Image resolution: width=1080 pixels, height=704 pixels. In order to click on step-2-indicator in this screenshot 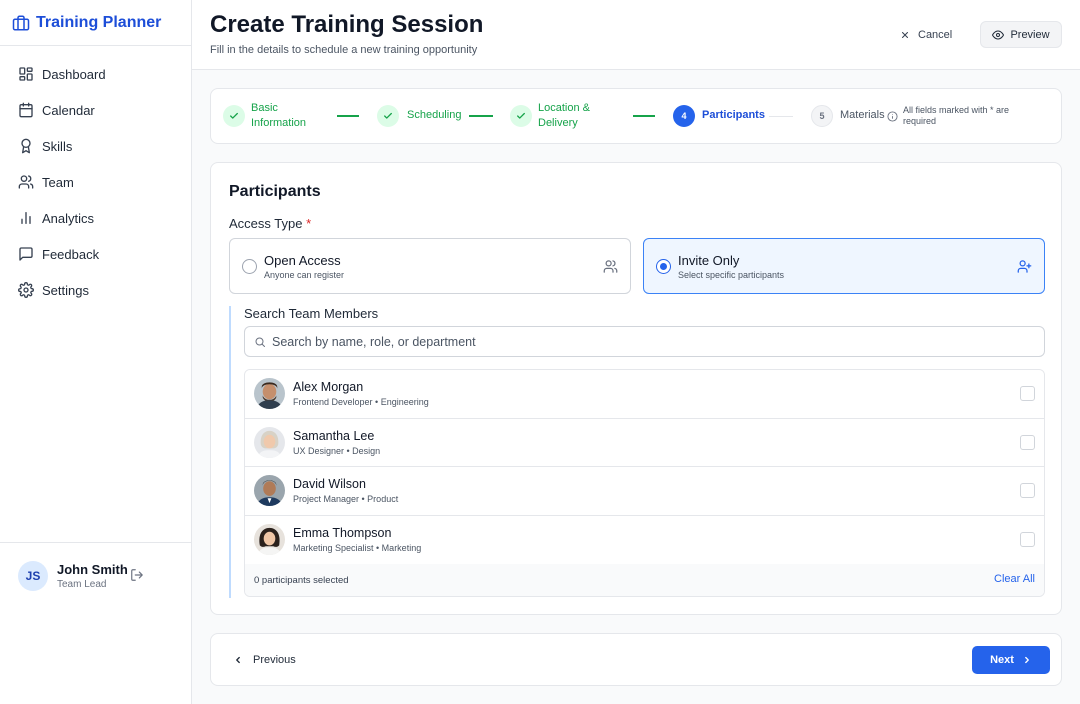, I will do `click(388, 116)`.